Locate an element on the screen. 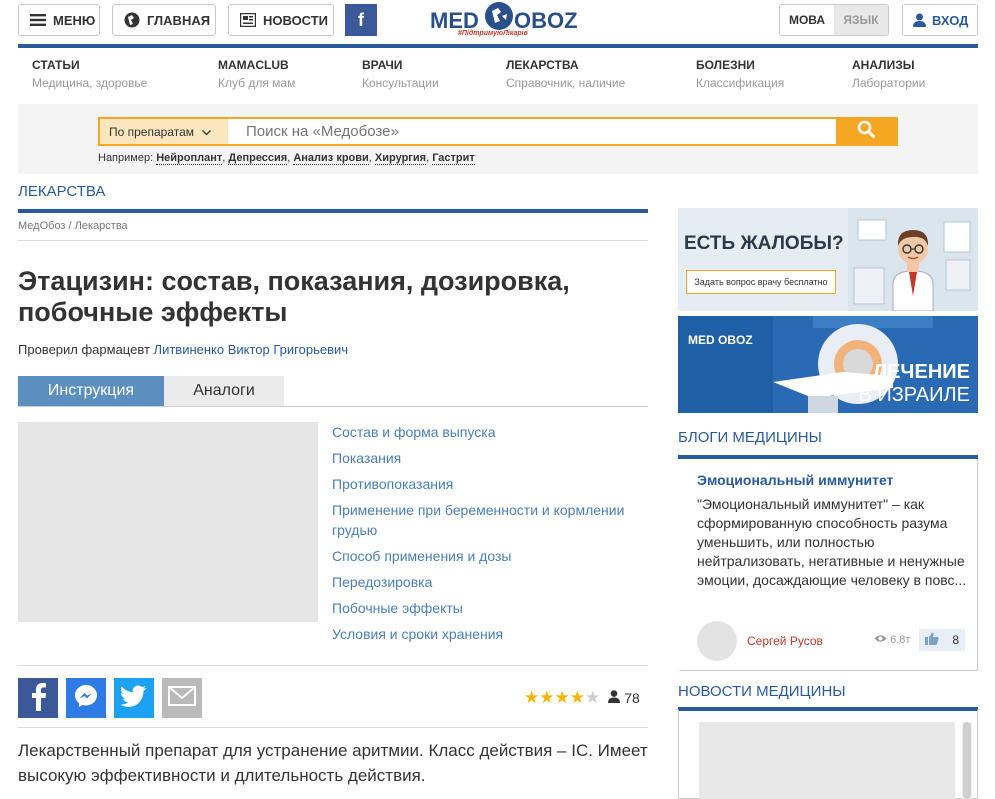 The image size is (995, 799). twitter-icon is located at coordinates (133, 698).